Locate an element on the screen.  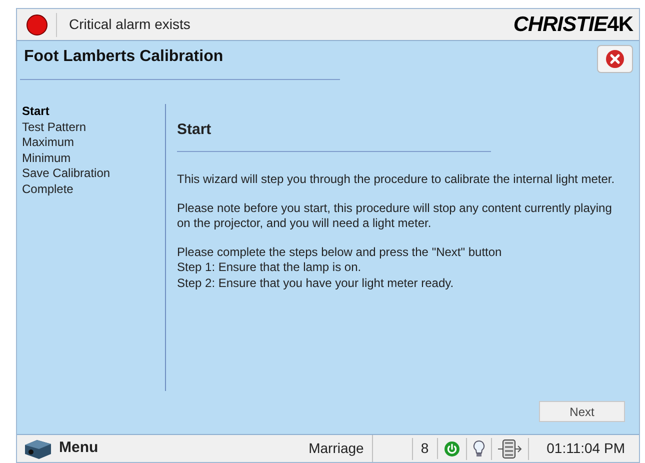
brand-logo: CHRISTIE is located at coordinates (560, 24).